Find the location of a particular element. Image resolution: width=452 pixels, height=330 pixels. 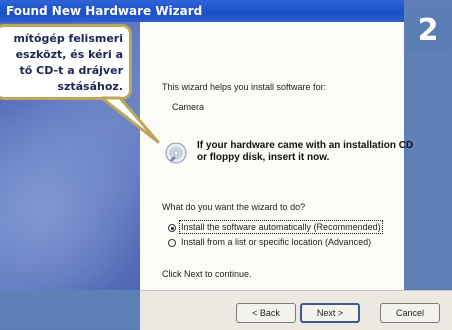

callout-line: mítógép felismeri is located at coordinates (68, 38).